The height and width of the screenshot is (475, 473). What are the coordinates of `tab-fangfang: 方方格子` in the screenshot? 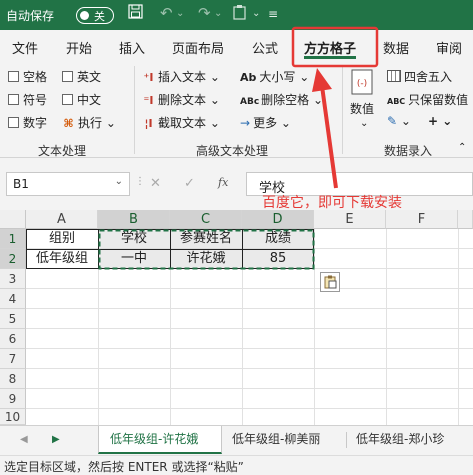 It's located at (330, 47).